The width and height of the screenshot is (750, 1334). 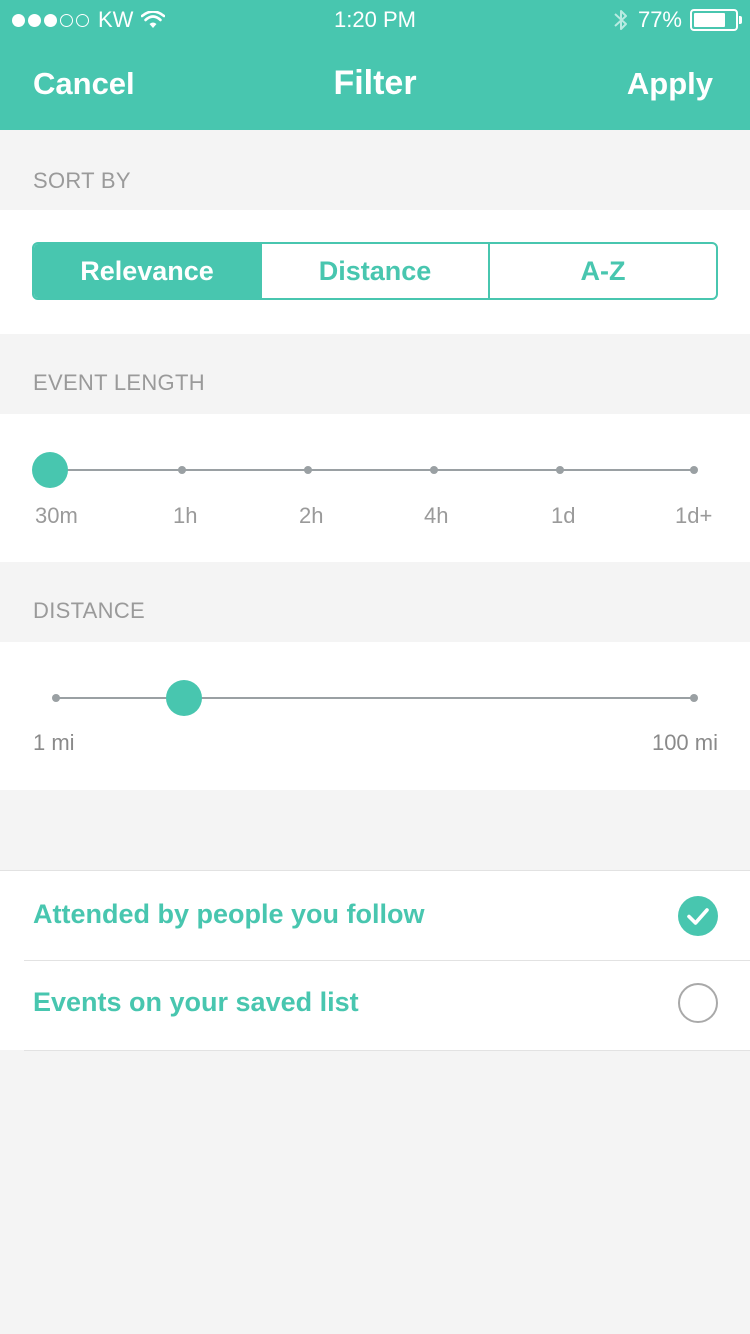 I want to click on battery-percent: 77%, so click(x=659, y=19).